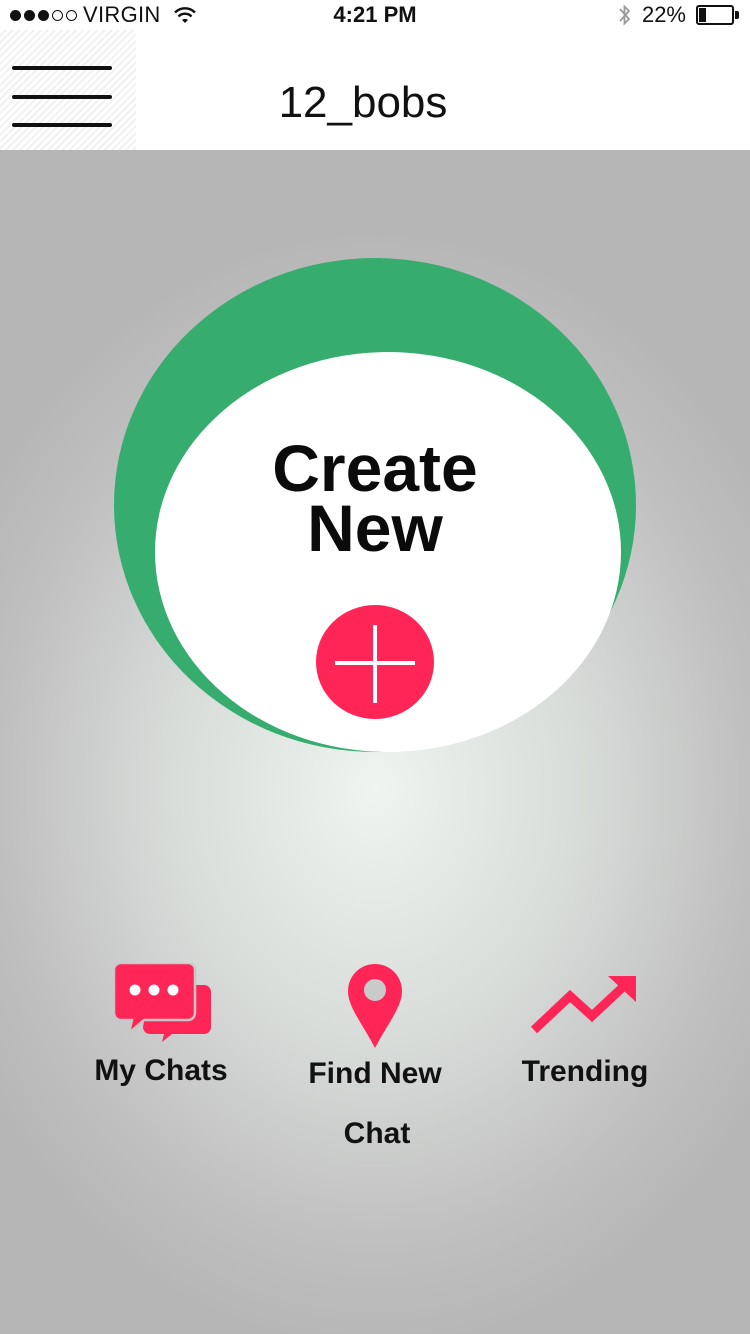 The height and width of the screenshot is (1334, 750). I want to click on status-right: 22%, so click(679, 15).